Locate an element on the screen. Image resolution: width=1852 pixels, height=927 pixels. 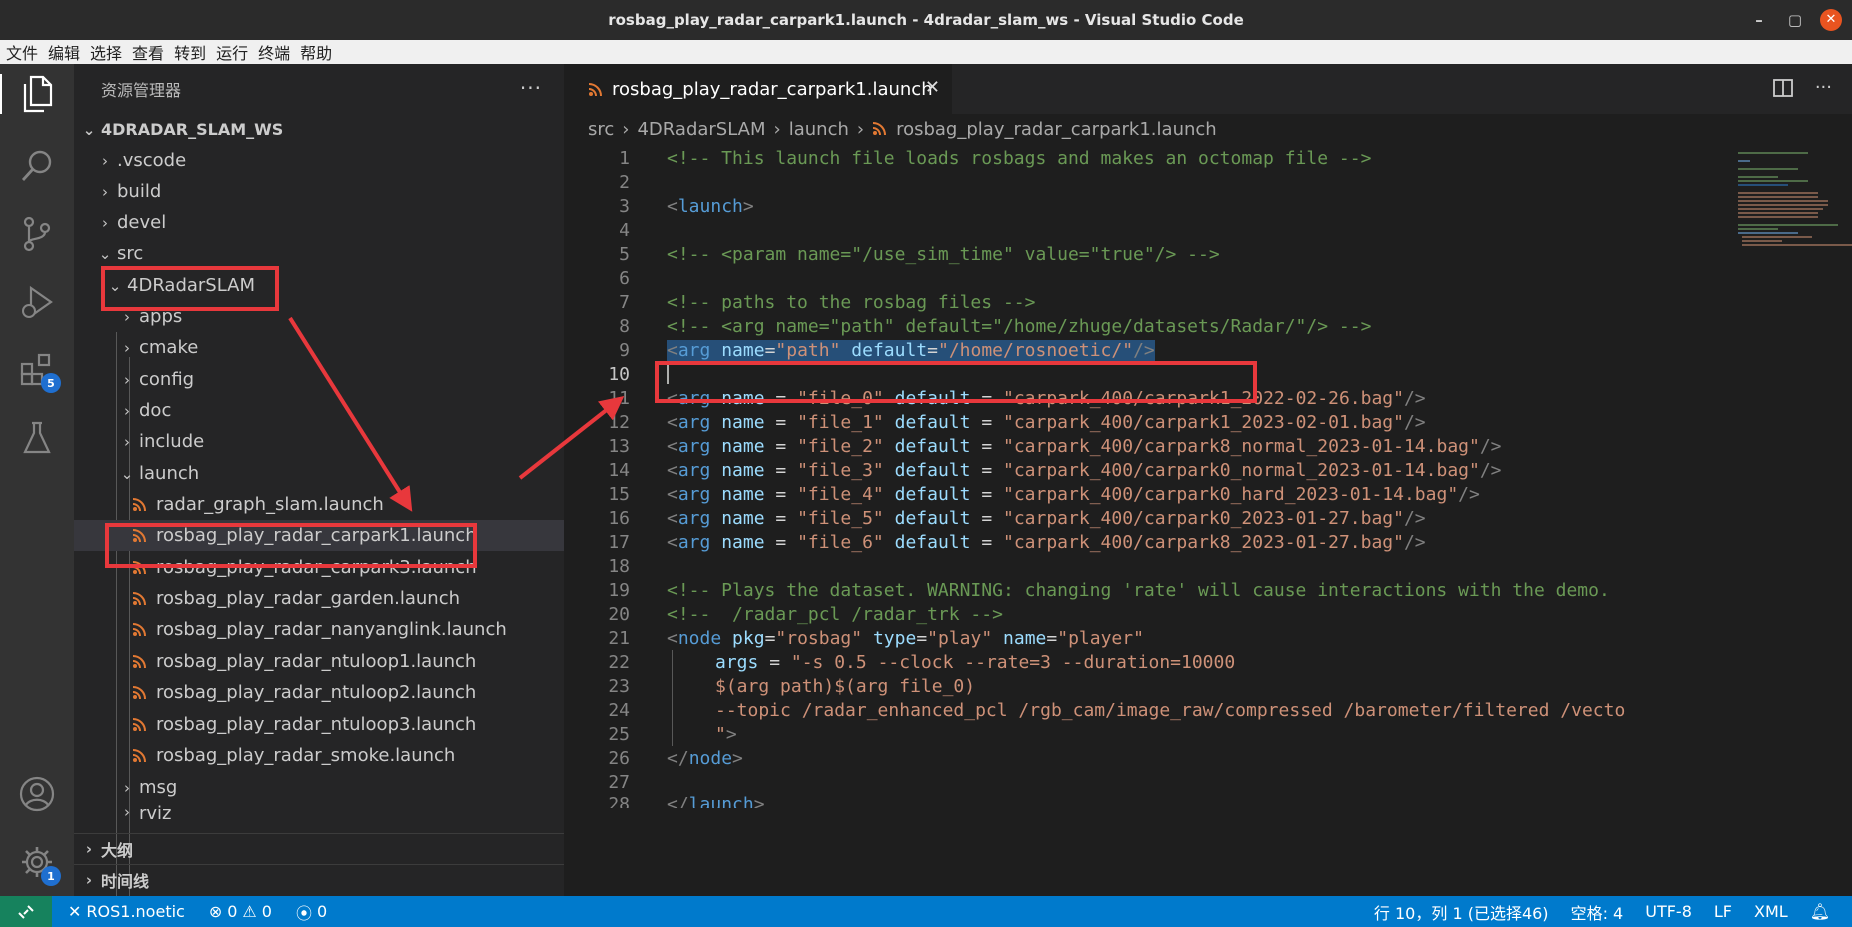
problems-status: ⊗ 0 ⚠ 0 is located at coordinates (240, 911).